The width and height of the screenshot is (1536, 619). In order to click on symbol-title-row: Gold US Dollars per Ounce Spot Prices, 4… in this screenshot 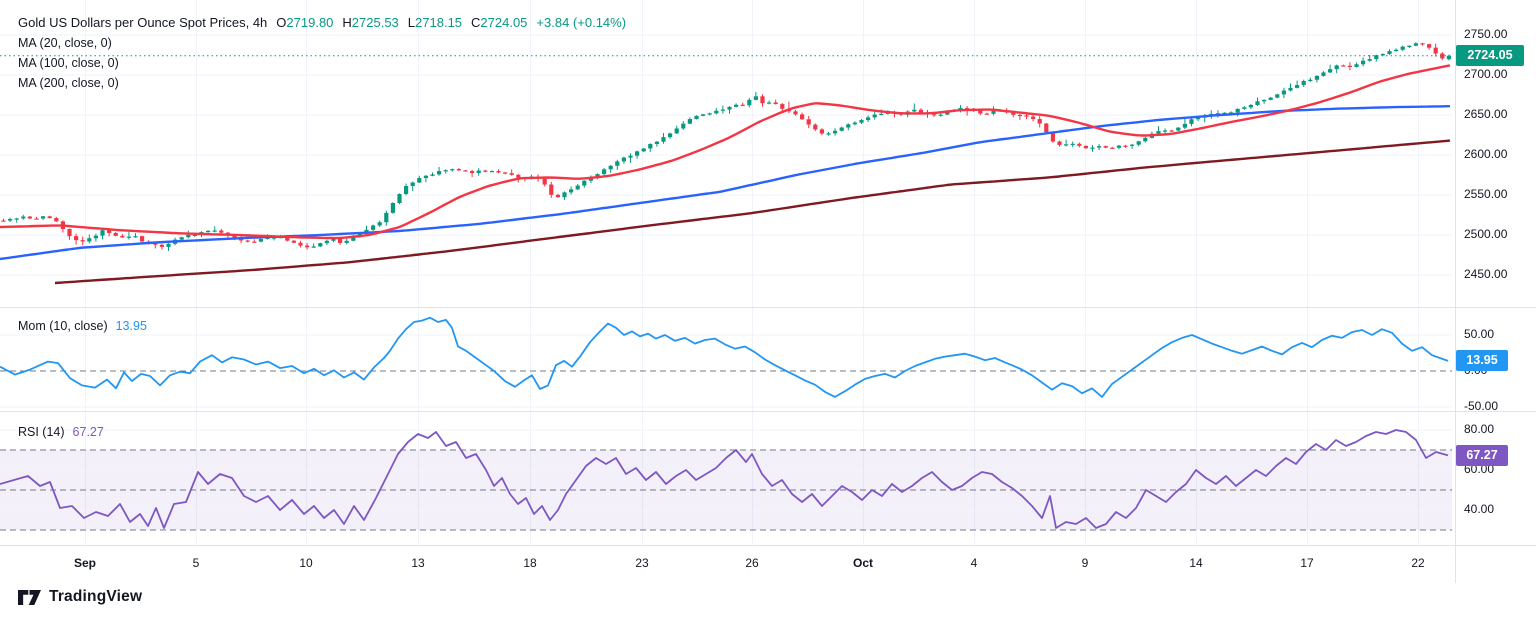, I will do `click(322, 23)`.